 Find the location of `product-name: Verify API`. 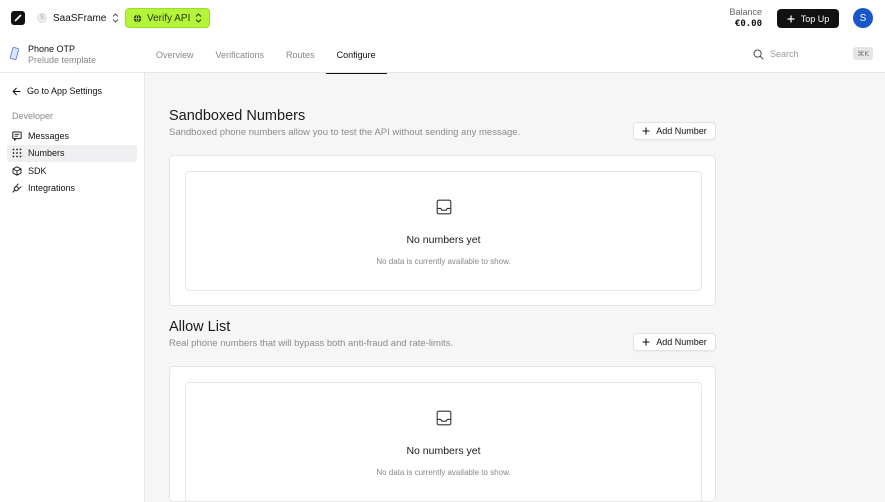

product-name: Verify API is located at coordinates (169, 18).